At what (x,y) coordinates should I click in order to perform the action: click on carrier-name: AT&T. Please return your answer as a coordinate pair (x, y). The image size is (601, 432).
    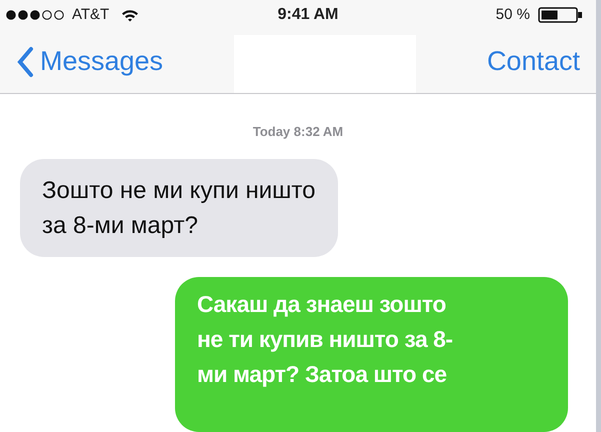
    Looking at the image, I should click on (91, 15).